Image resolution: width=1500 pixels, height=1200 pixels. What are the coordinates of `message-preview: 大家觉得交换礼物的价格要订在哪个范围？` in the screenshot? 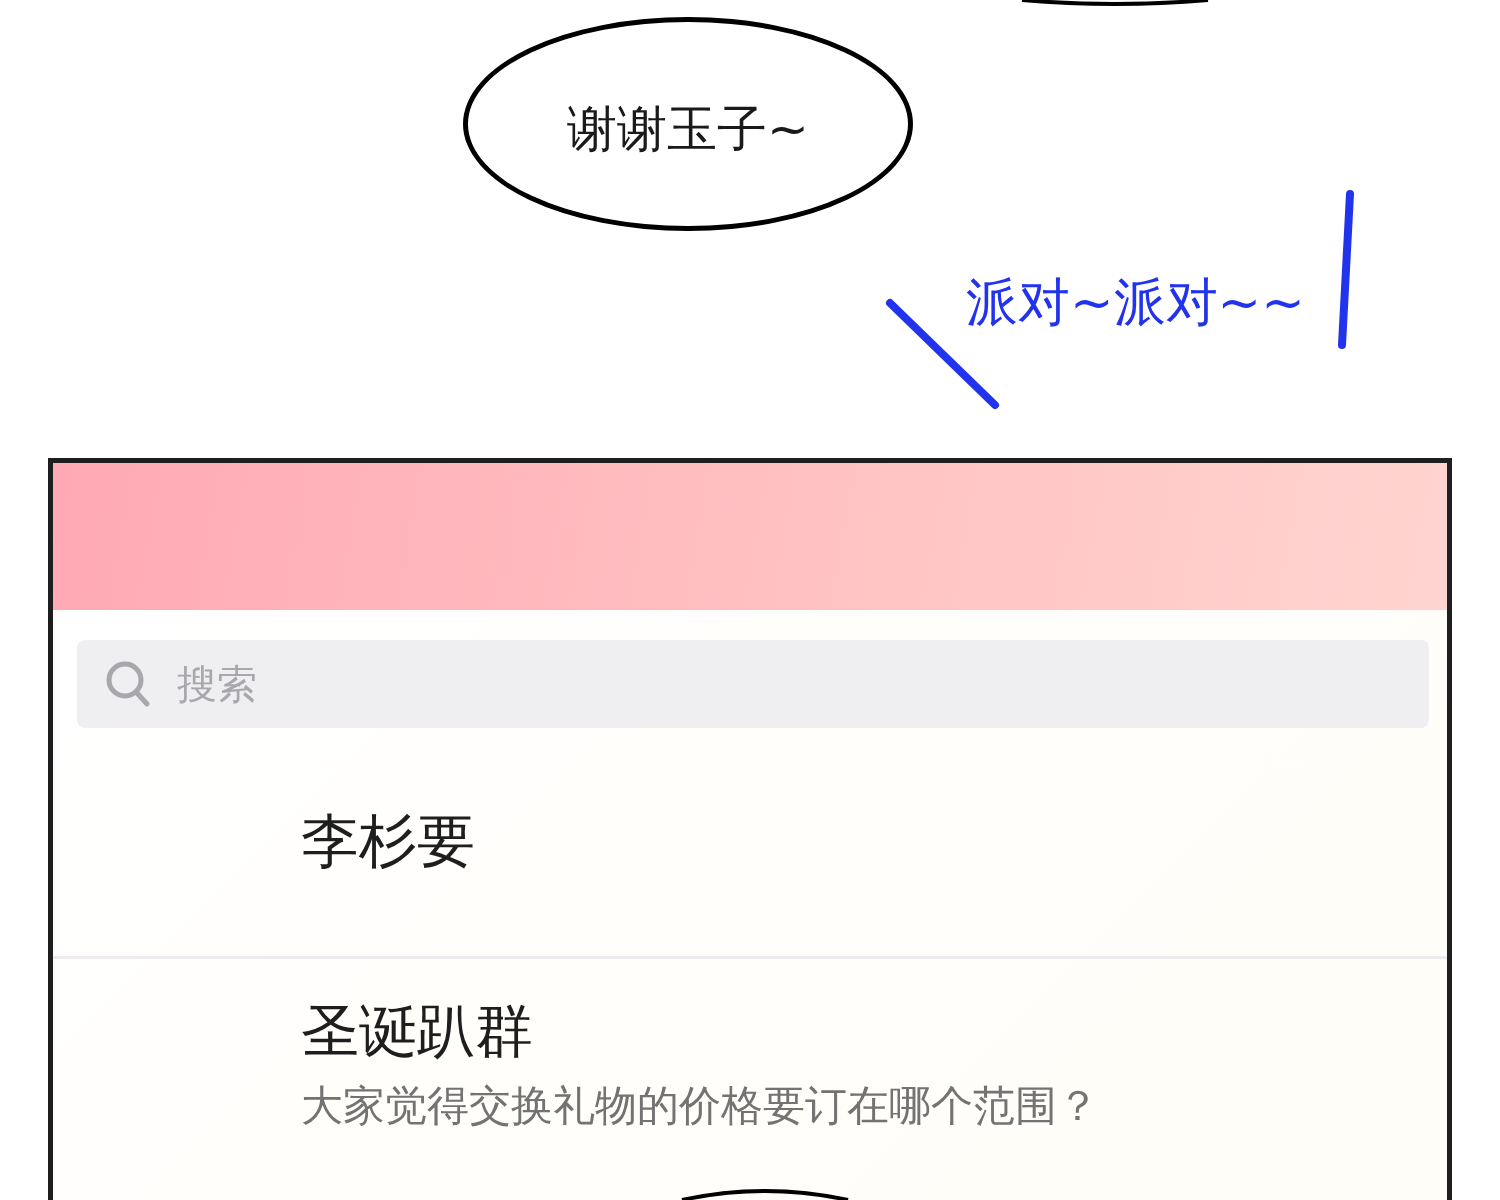 It's located at (700, 1106).